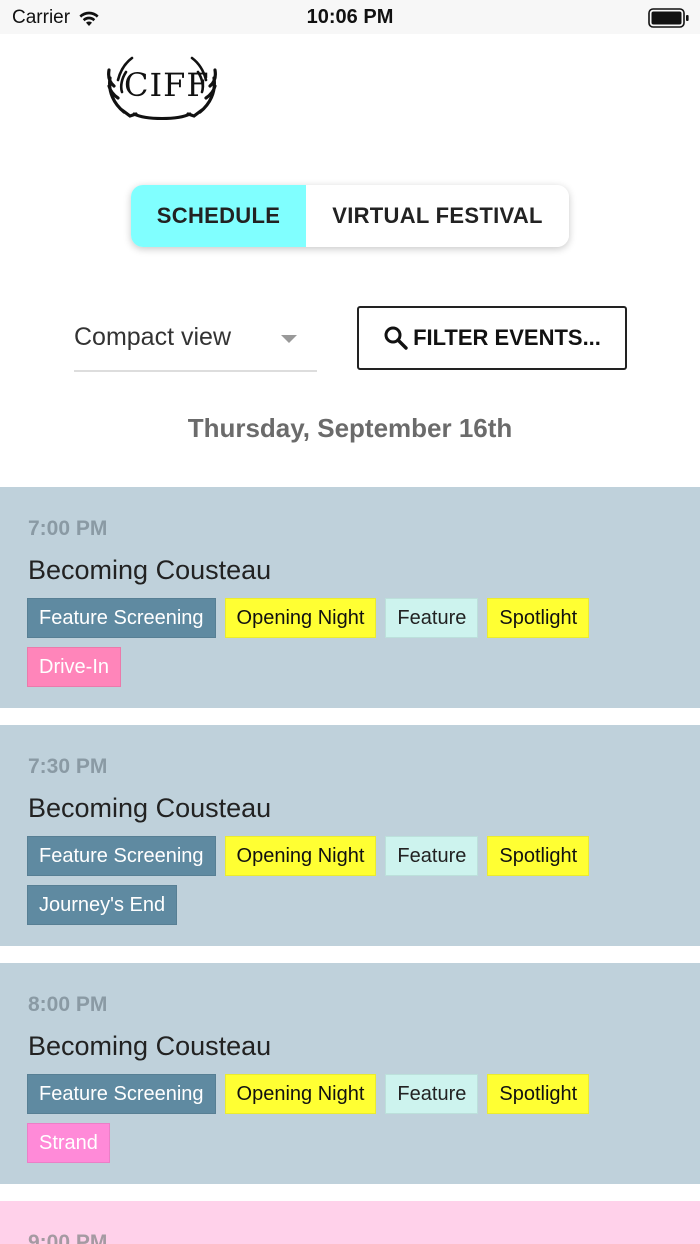 The width and height of the screenshot is (700, 1244). Describe the element at coordinates (74, 667) in the screenshot. I see `tag-drive-in: Drive-In` at that location.